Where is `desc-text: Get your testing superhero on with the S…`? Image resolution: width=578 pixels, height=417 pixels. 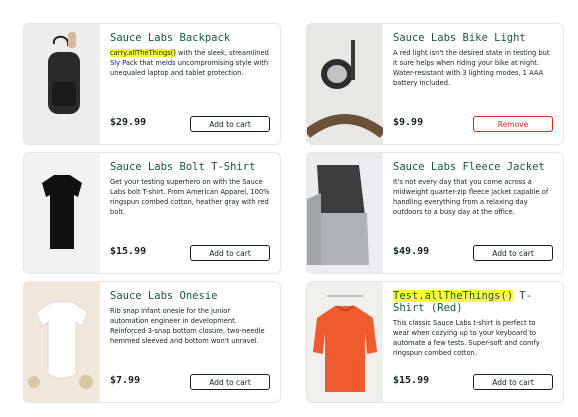
desc-text: Get your testing superhero on with the S… is located at coordinates (190, 197).